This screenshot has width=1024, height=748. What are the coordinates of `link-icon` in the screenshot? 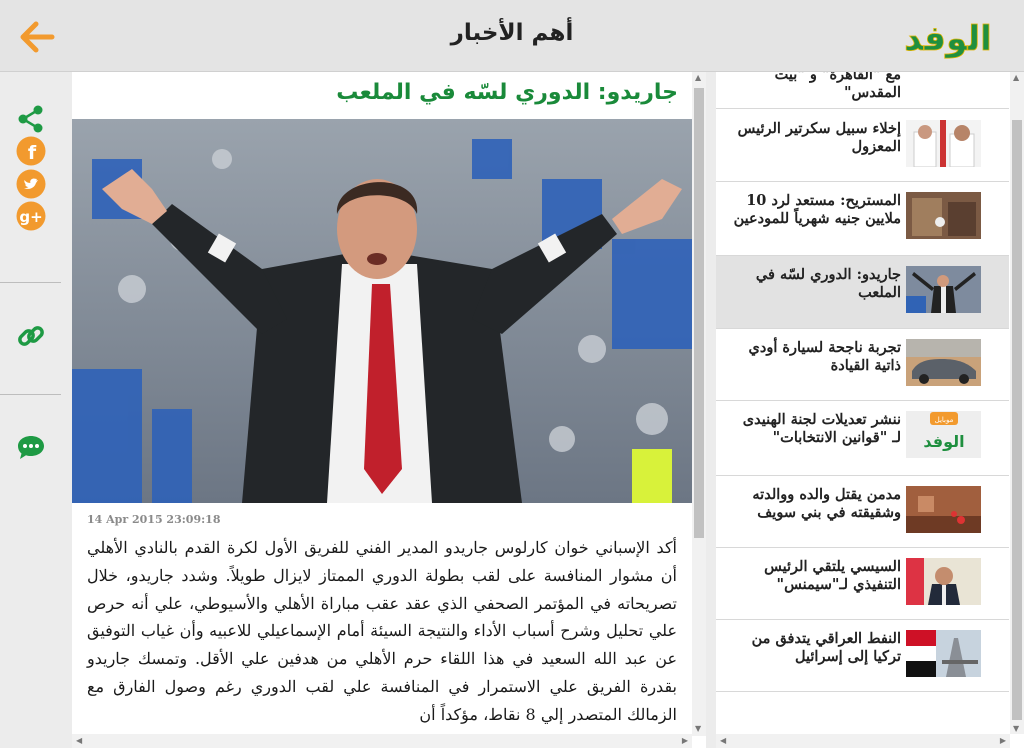 It's located at (31, 336).